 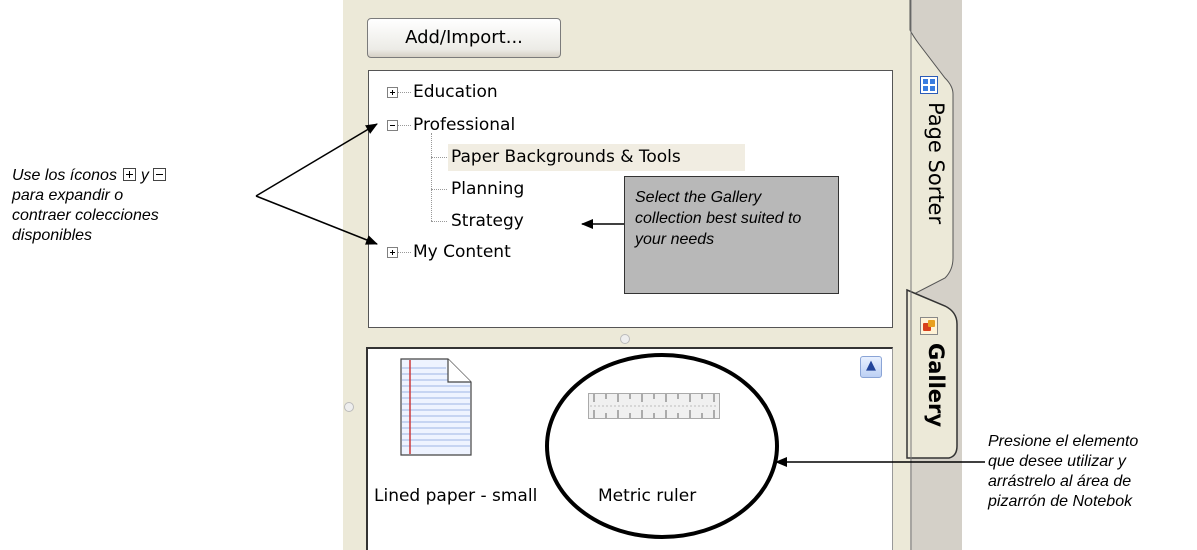 I want to click on highlight-ellipse, so click(x=662, y=446).